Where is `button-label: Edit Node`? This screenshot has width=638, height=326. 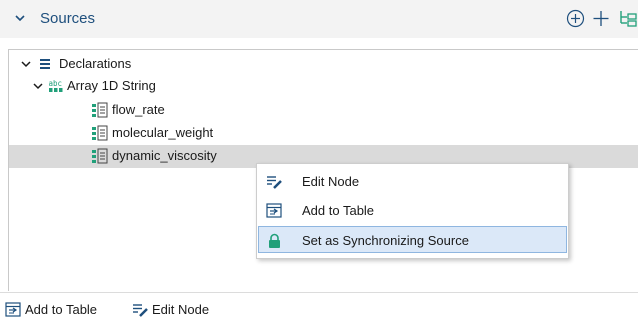
button-label: Edit Node is located at coordinates (181, 309).